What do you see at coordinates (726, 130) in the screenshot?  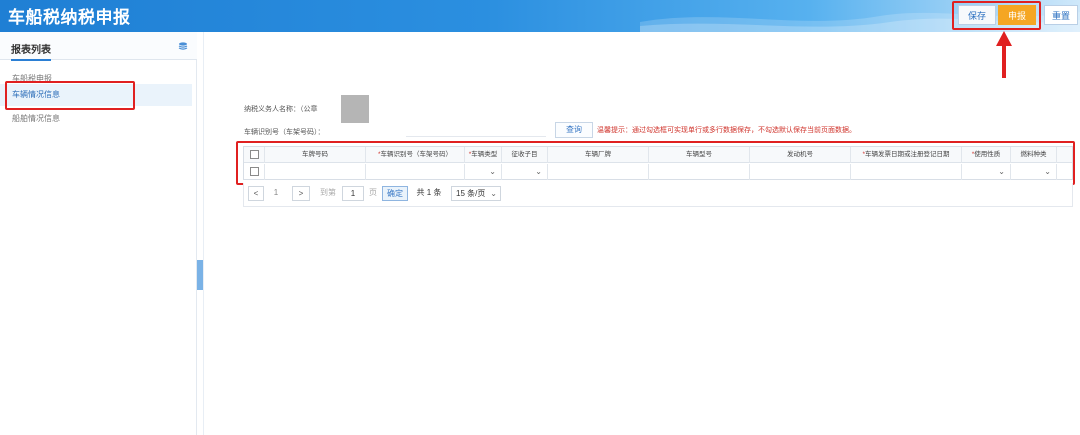 I see `warm-tip-text: 温馨提示：通过勾选框可实现单行或多行数据保存，不勾选默认保存当前页面数据。` at bounding box center [726, 130].